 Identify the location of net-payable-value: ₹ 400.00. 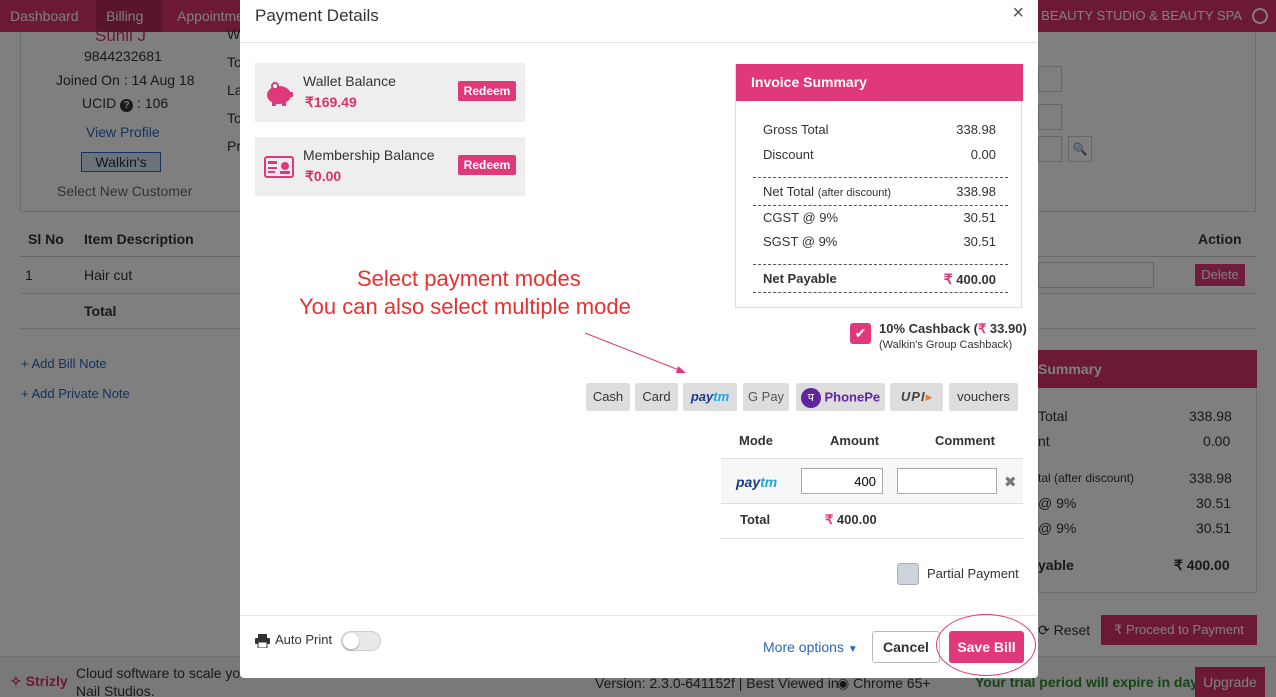
(969, 279).